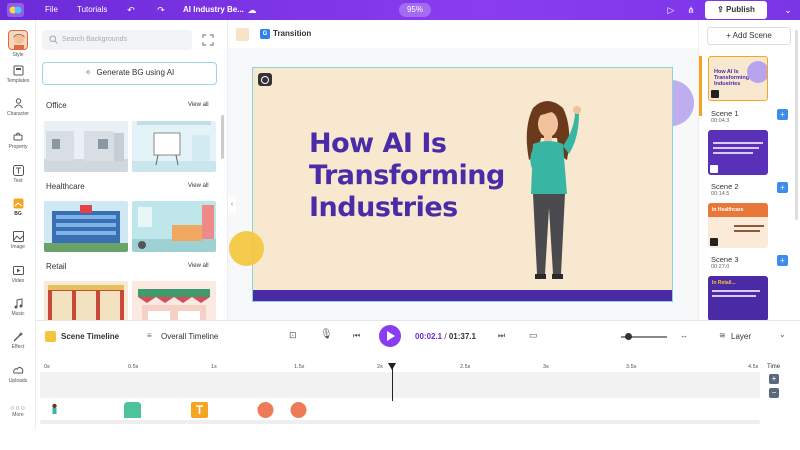 Image resolution: width=800 pixels, height=450 pixels. I want to click on skip-forward-icon: ⏭, so click(501, 336).